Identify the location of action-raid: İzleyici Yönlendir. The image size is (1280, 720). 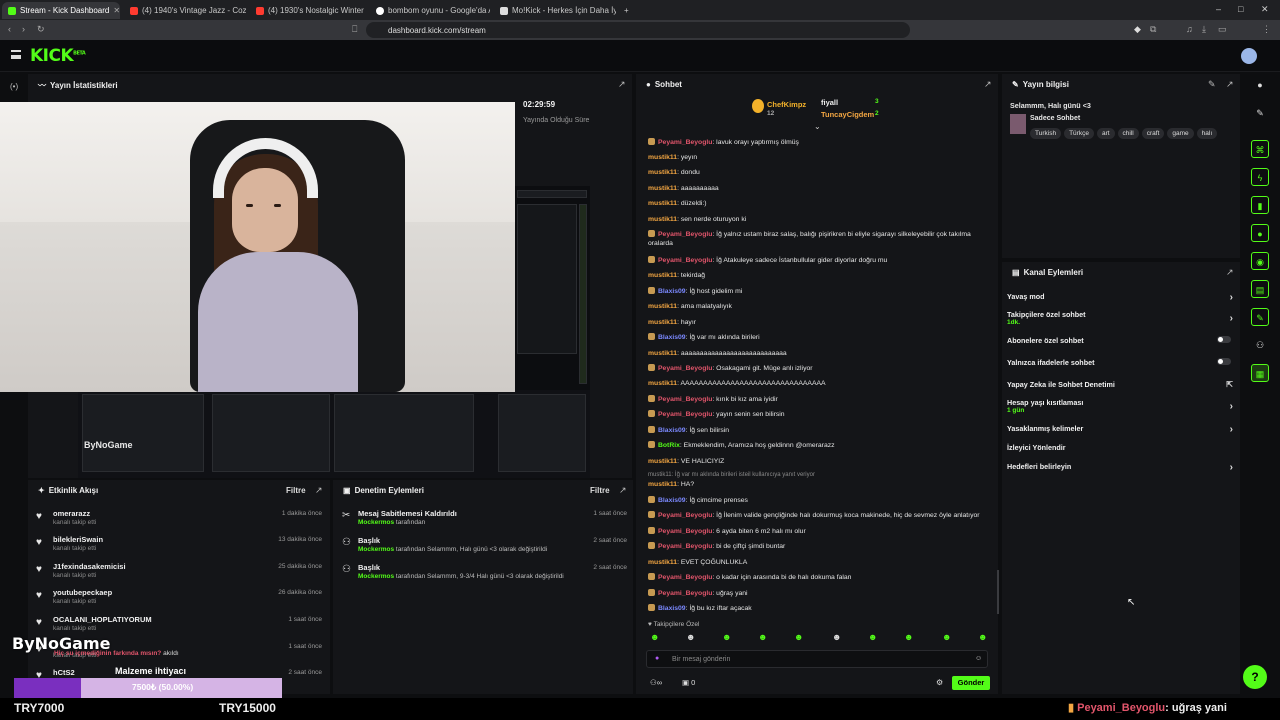
(1122, 447).